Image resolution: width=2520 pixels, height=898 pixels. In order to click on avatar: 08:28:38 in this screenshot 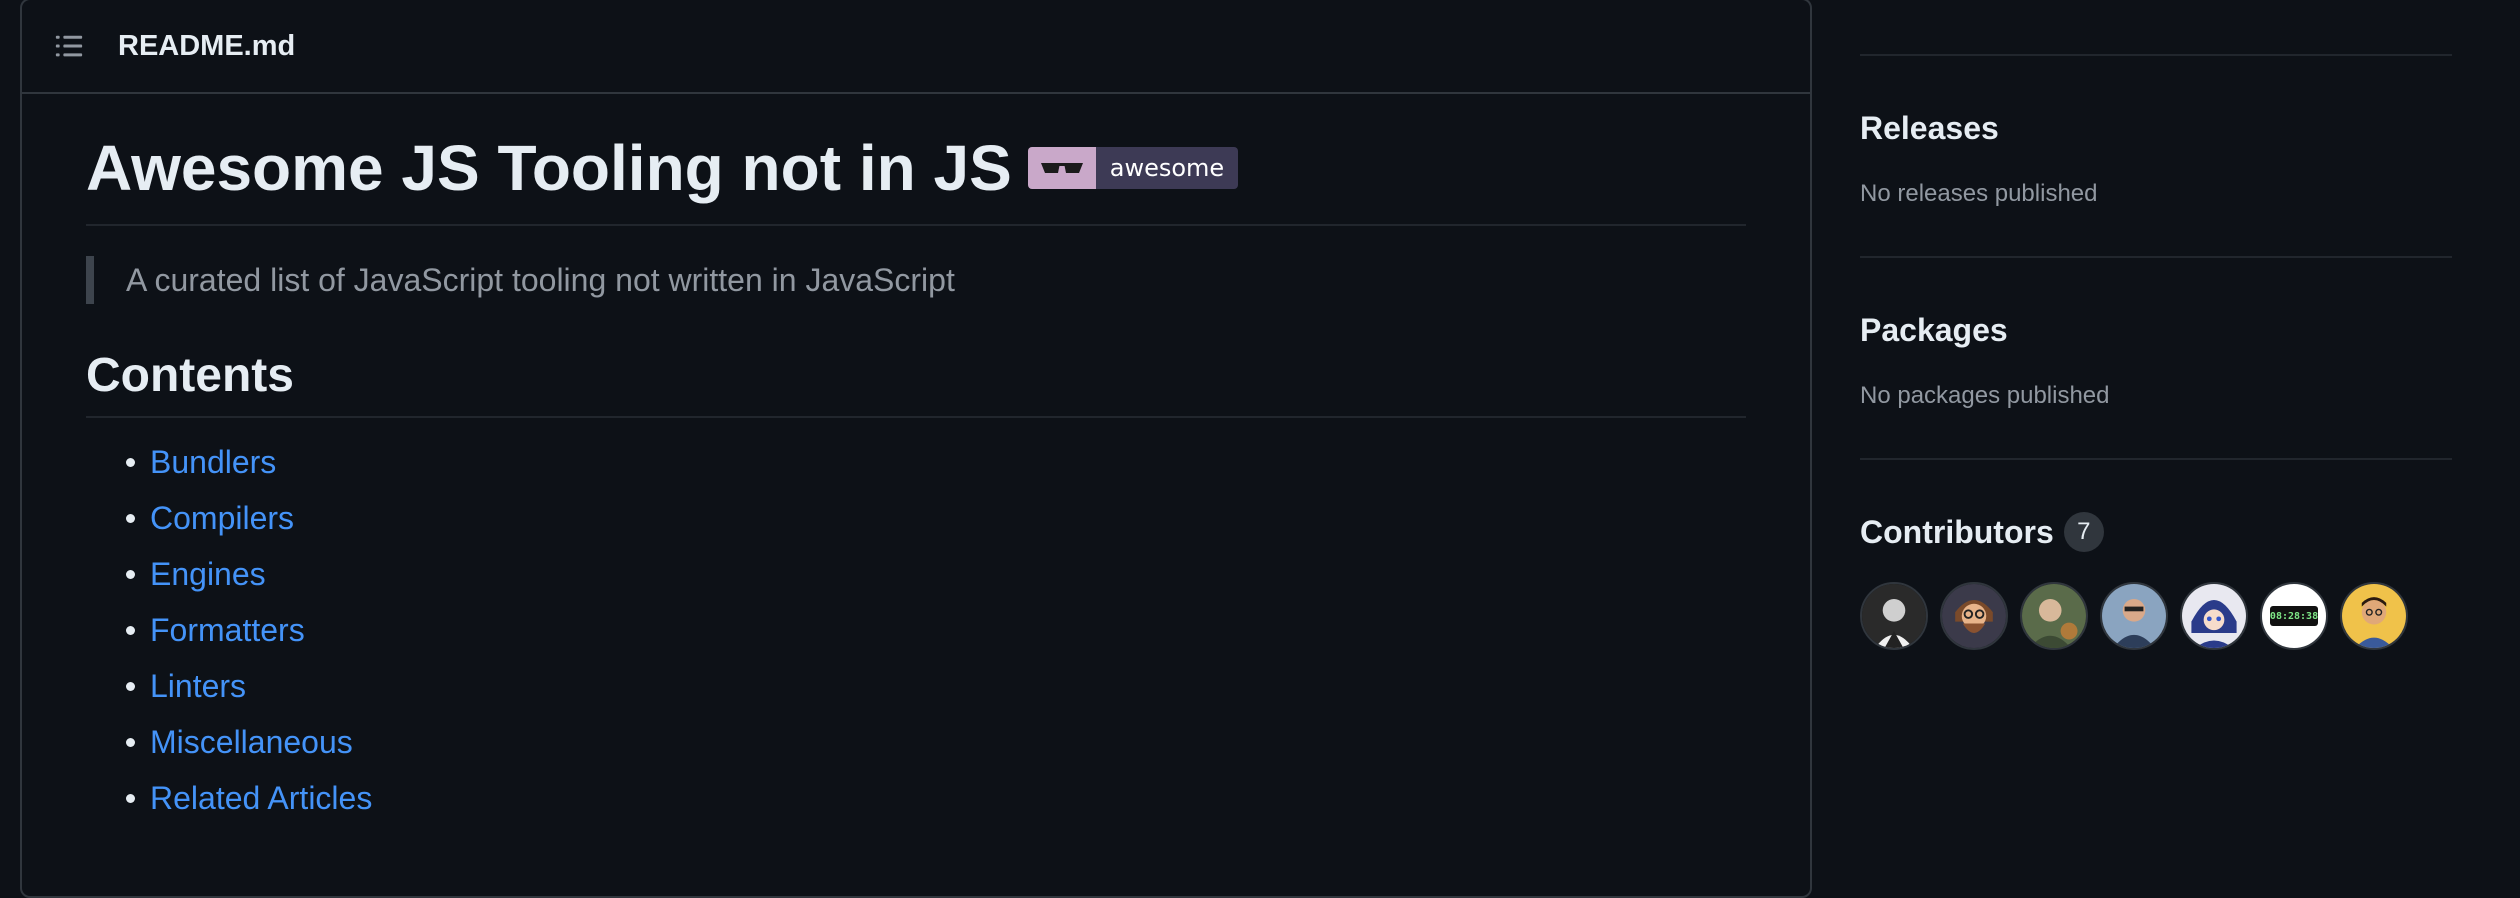, I will do `click(2294, 616)`.